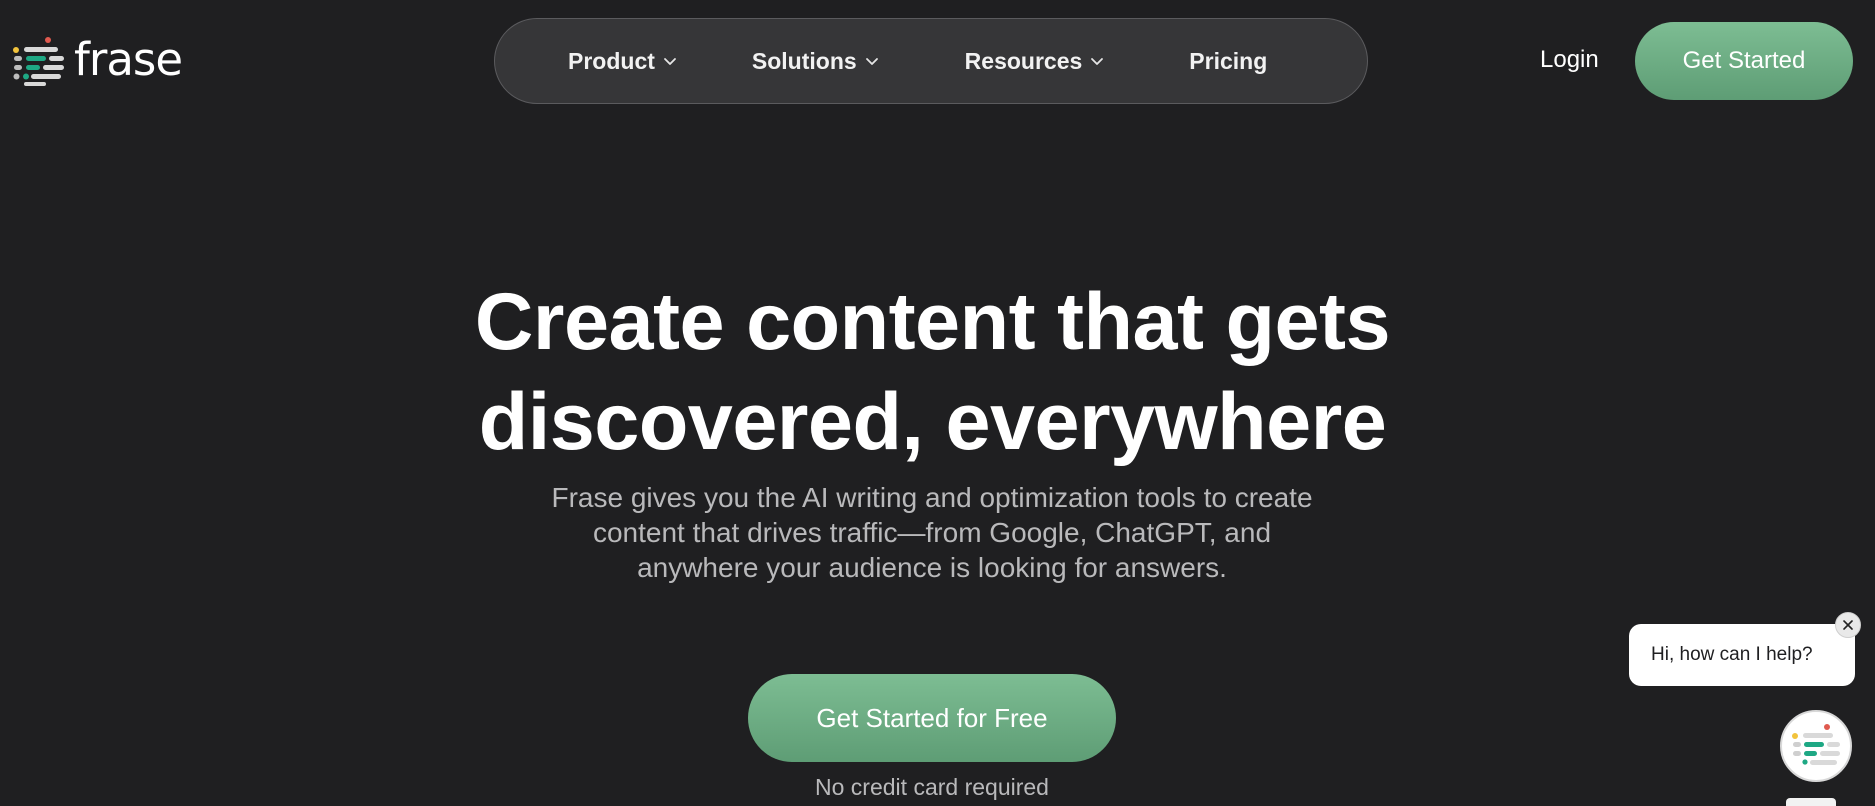 The width and height of the screenshot is (1875, 806). Describe the element at coordinates (1569, 60) in the screenshot. I see `login-link: Login` at that location.